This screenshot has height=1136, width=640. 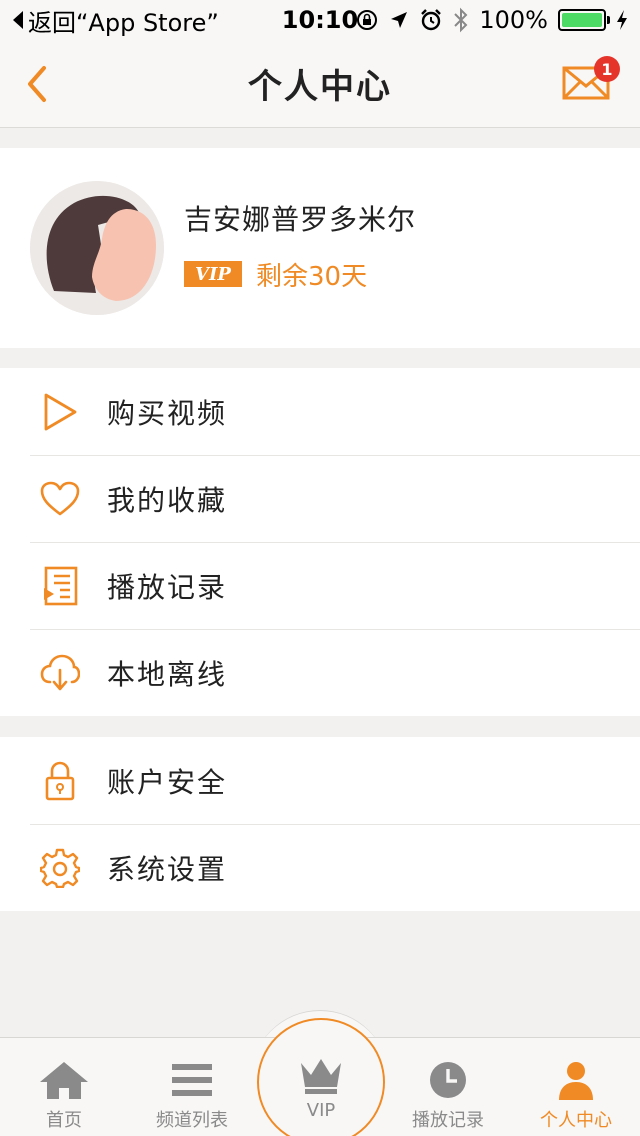 What do you see at coordinates (448, 1080) in the screenshot?
I see `clock-icon` at bounding box center [448, 1080].